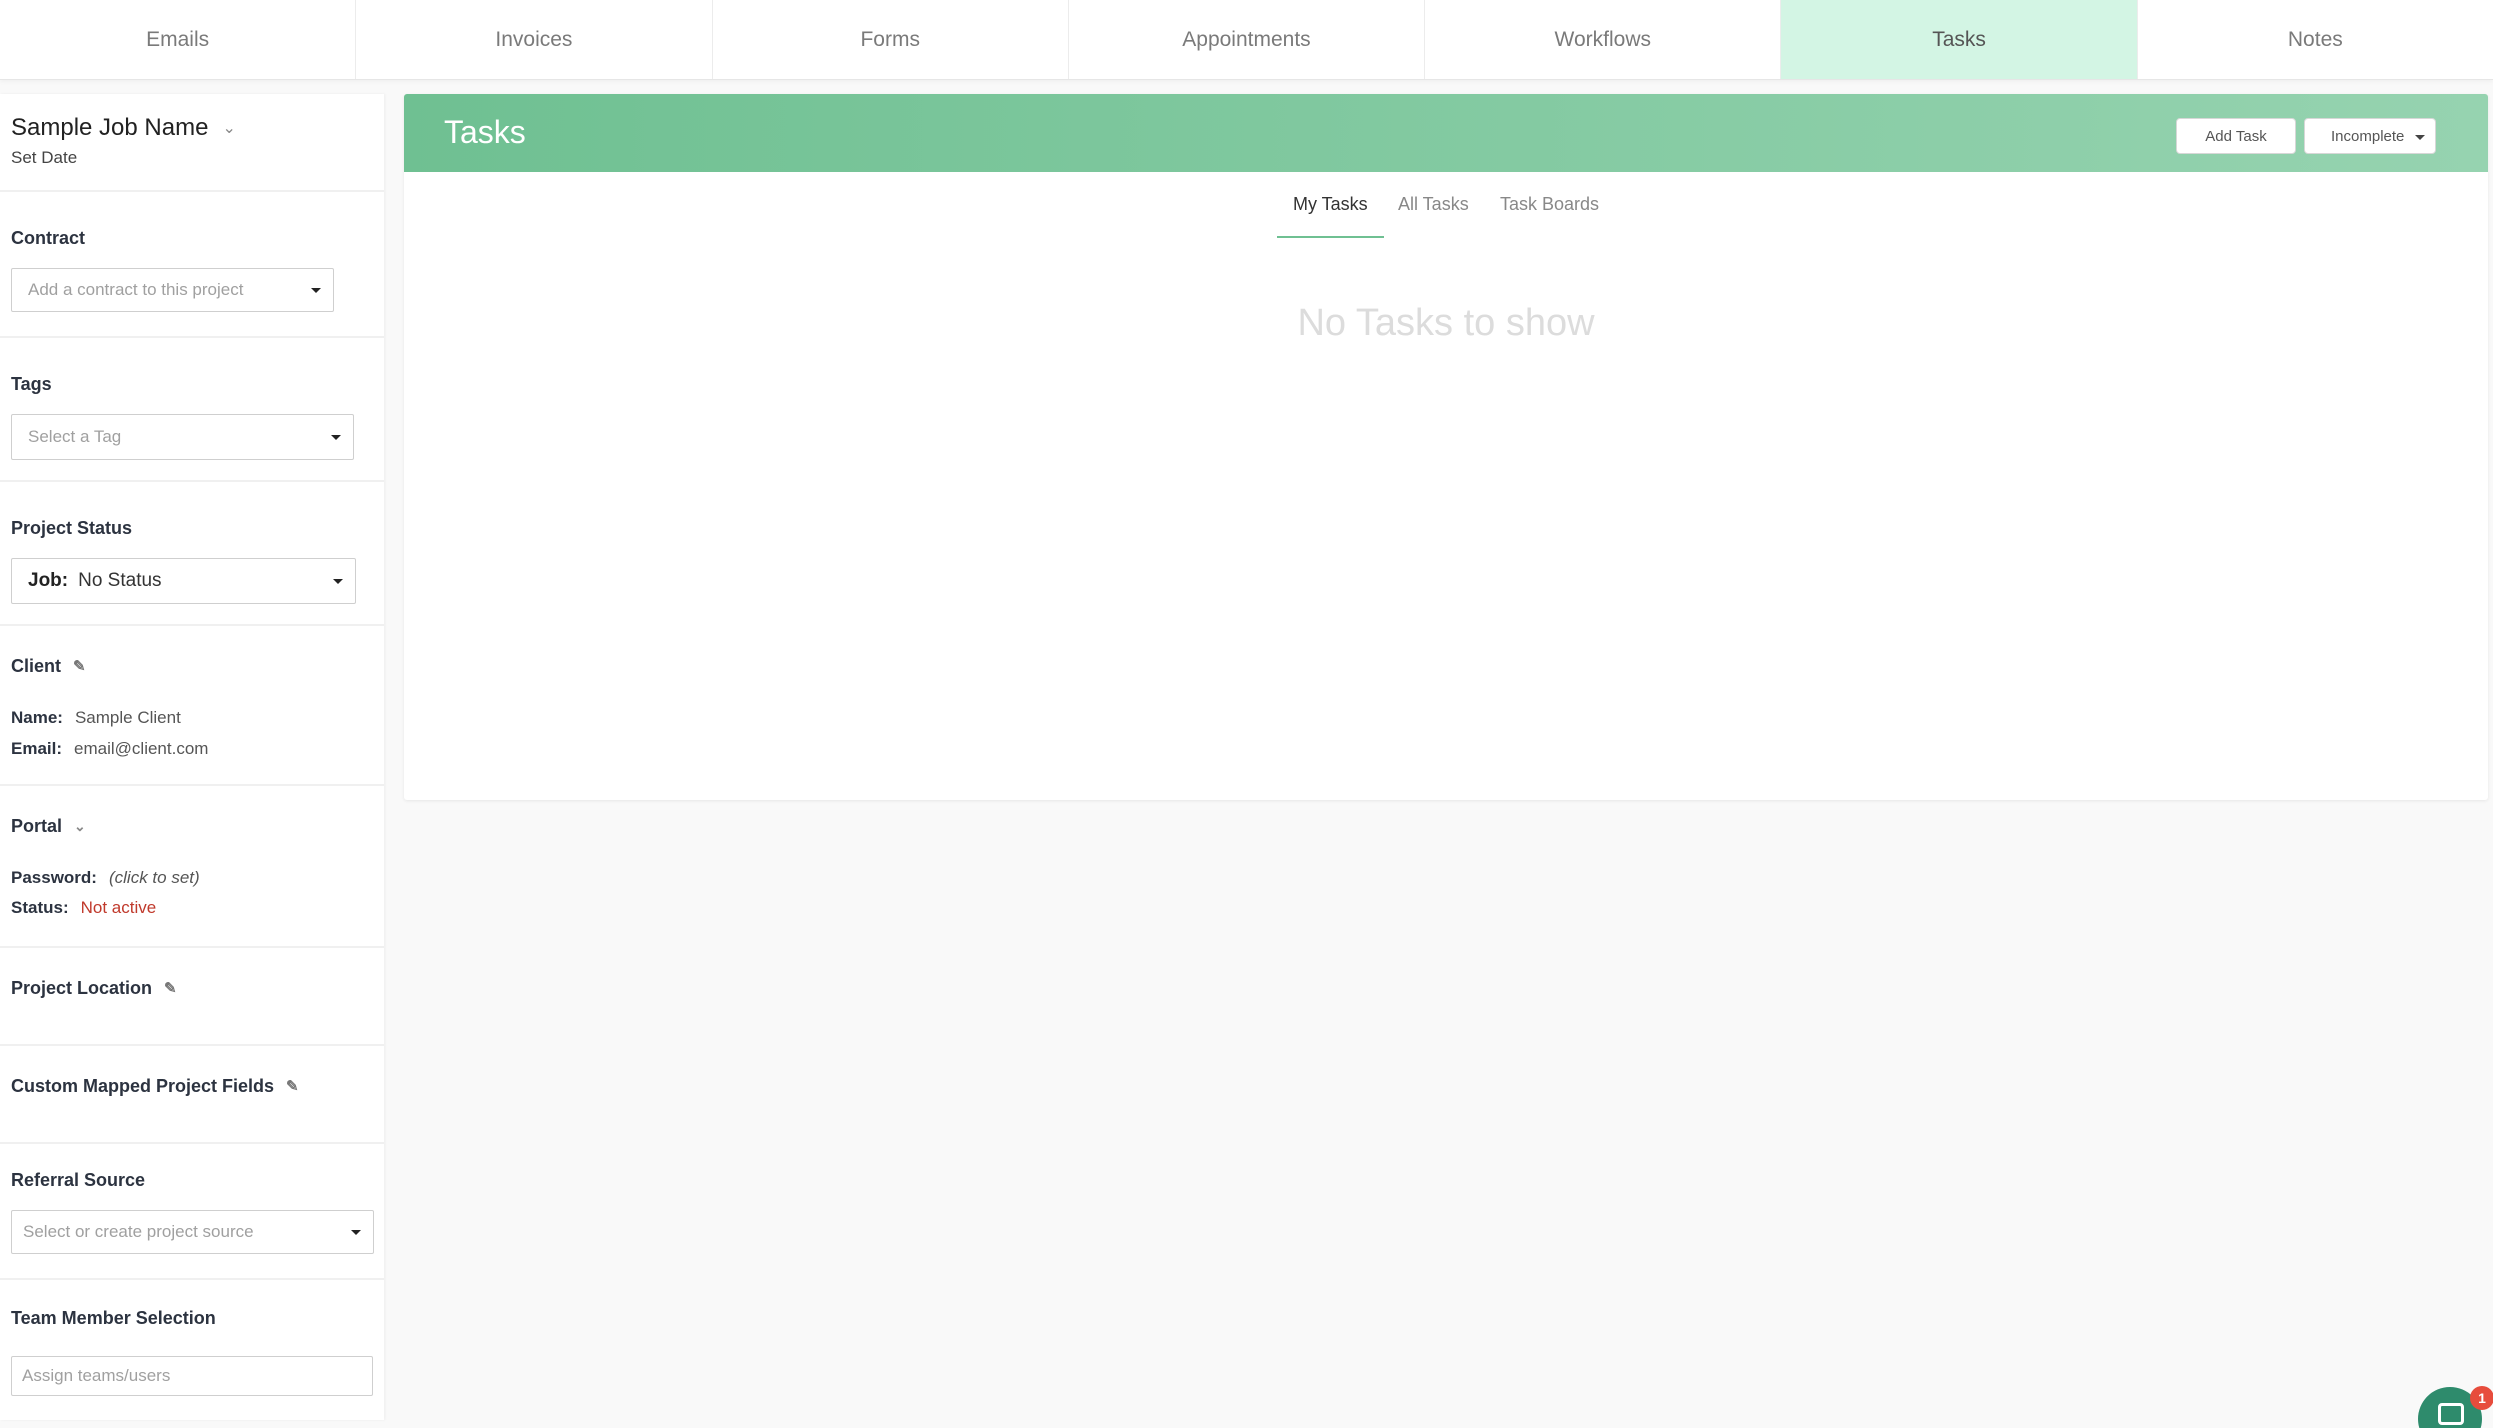 The image size is (2493, 1428). What do you see at coordinates (113, 1318) in the screenshot?
I see `team-member-heading: Team Member Selection` at bounding box center [113, 1318].